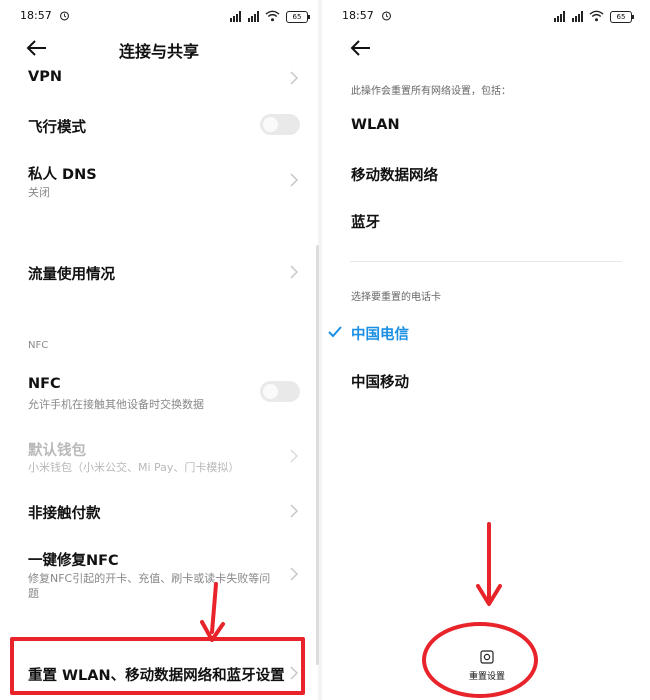  Describe the element at coordinates (44, 384) in the screenshot. I see `item-label: NFC` at that location.